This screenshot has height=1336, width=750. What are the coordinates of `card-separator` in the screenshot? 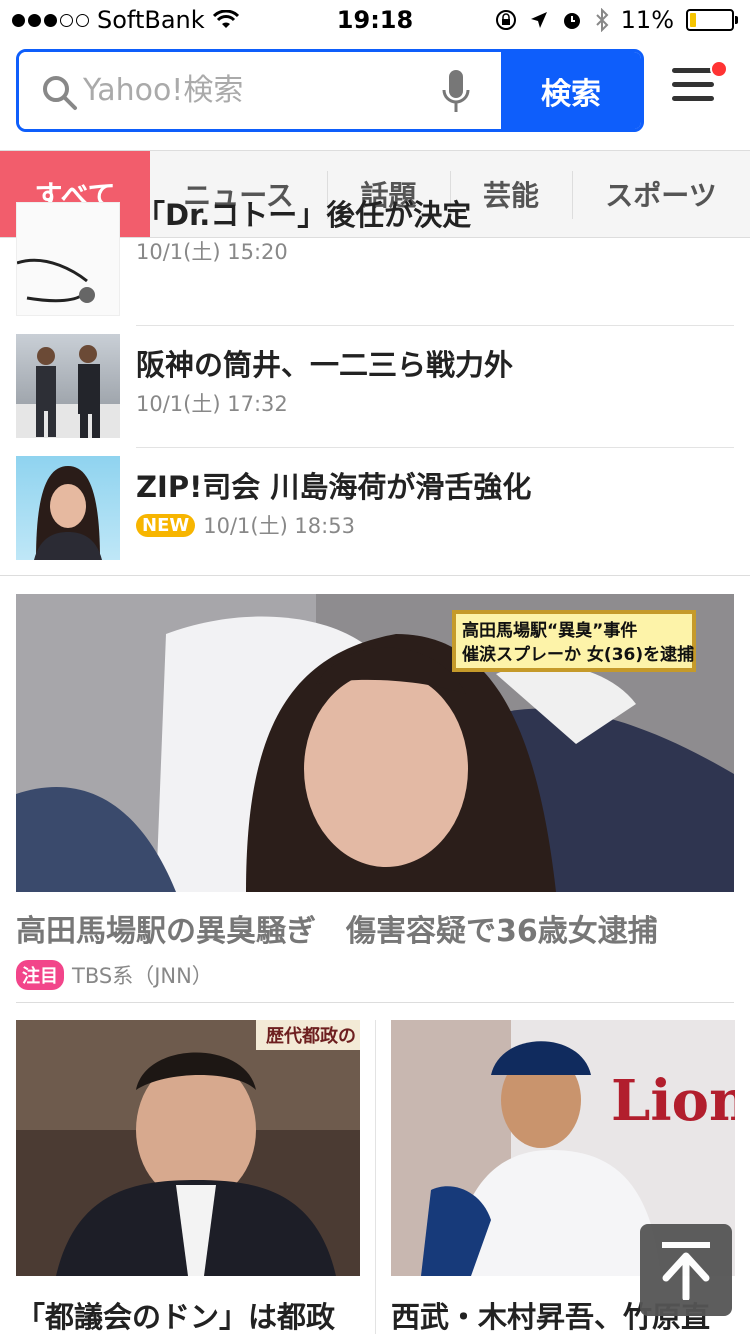 It's located at (375, 1177).